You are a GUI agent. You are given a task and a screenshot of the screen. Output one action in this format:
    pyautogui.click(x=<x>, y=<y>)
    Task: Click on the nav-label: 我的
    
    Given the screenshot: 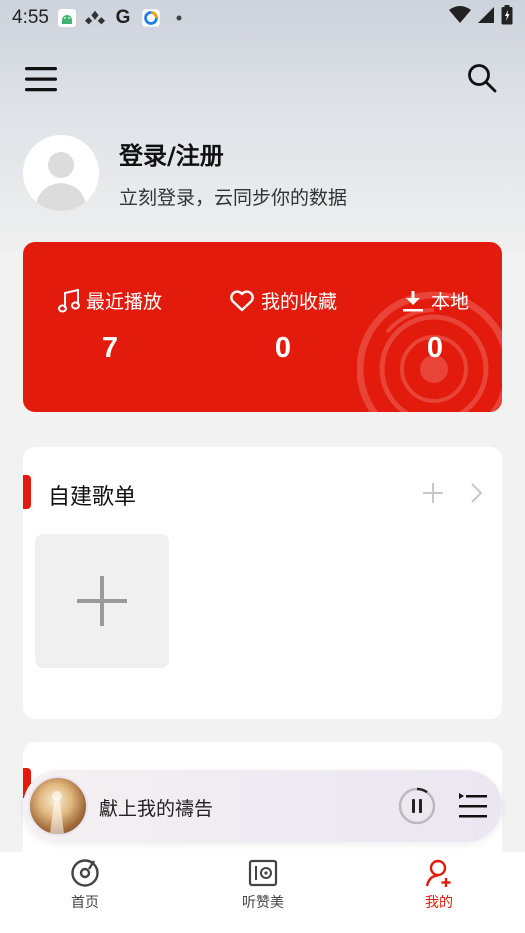 What is the action you would take?
    pyautogui.click(x=439, y=903)
    